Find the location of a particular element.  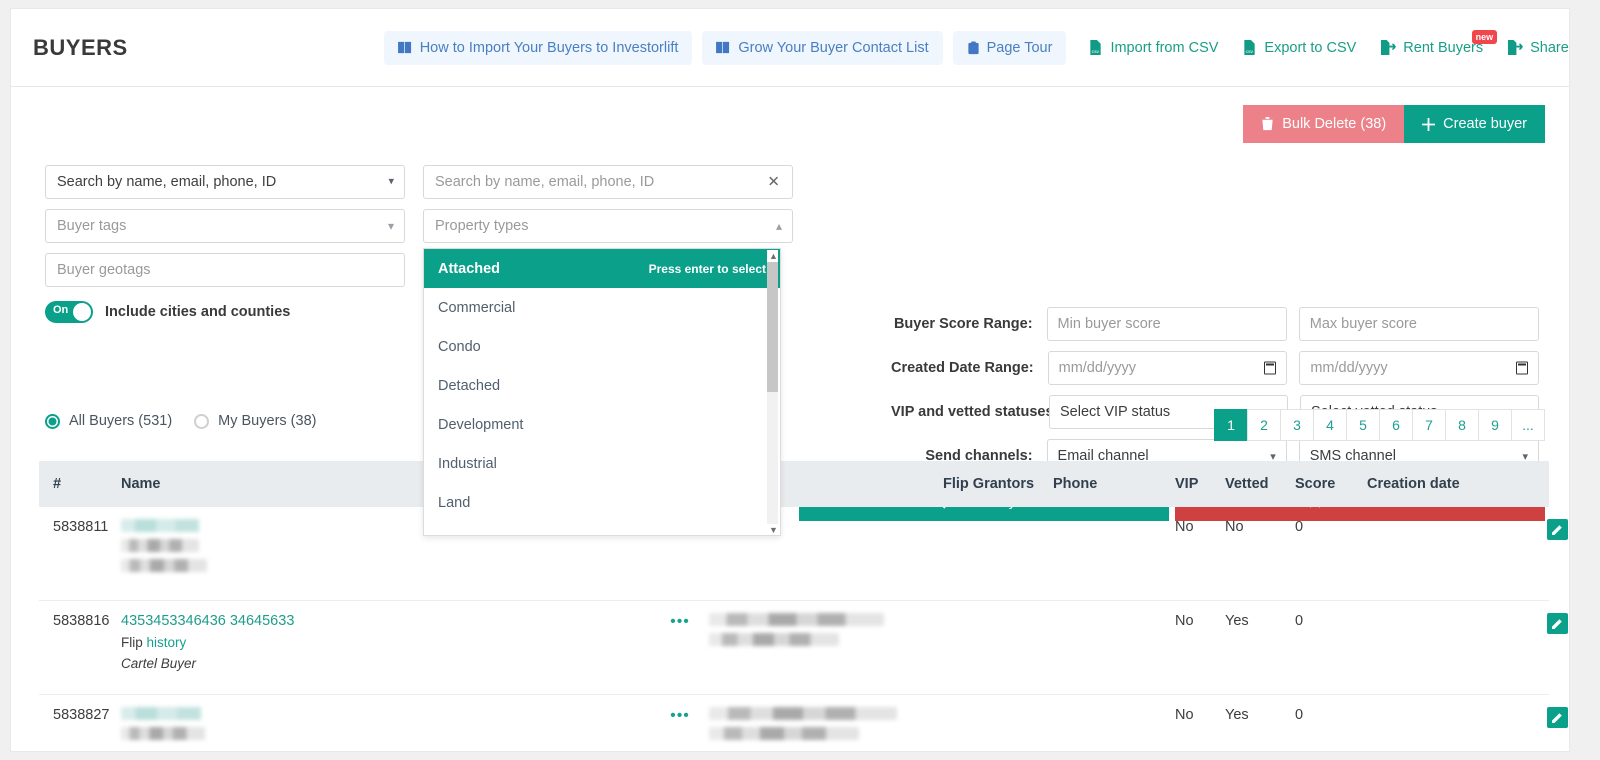

row-id: 5838816 is located at coordinates (81, 621).